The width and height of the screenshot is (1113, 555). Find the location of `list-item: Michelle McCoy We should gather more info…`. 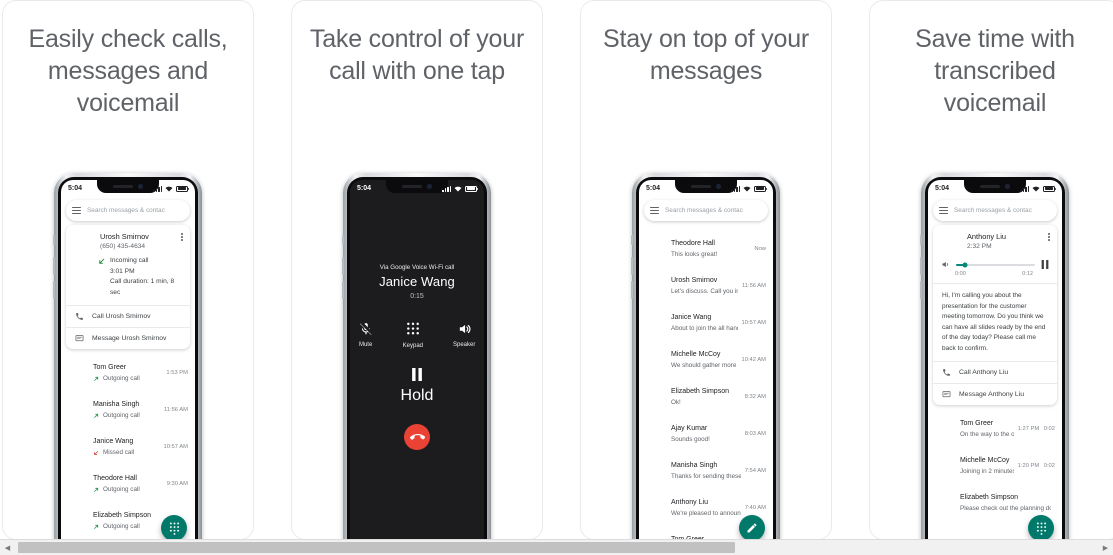

list-item: Michelle McCoy We should gather more info… is located at coordinates (706, 356).